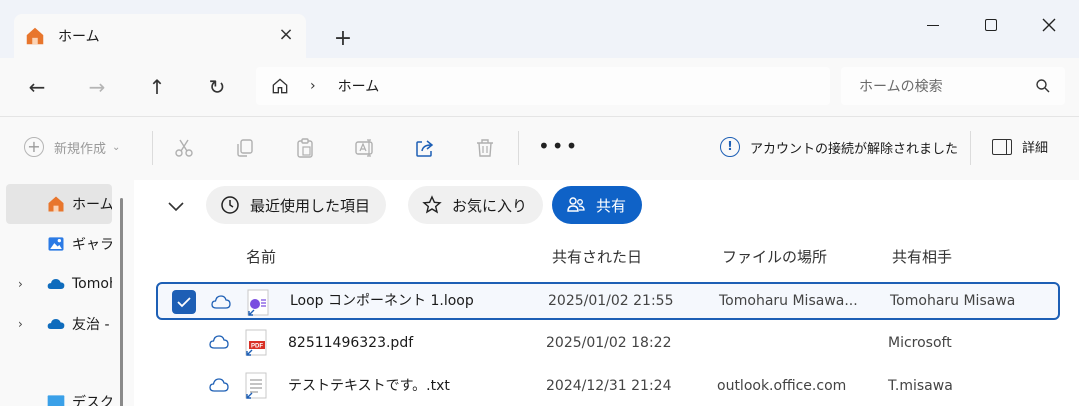 The height and width of the screenshot is (406, 1079). What do you see at coordinates (425, 148) in the screenshot?
I see `share-button` at bounding box center [425, 148].